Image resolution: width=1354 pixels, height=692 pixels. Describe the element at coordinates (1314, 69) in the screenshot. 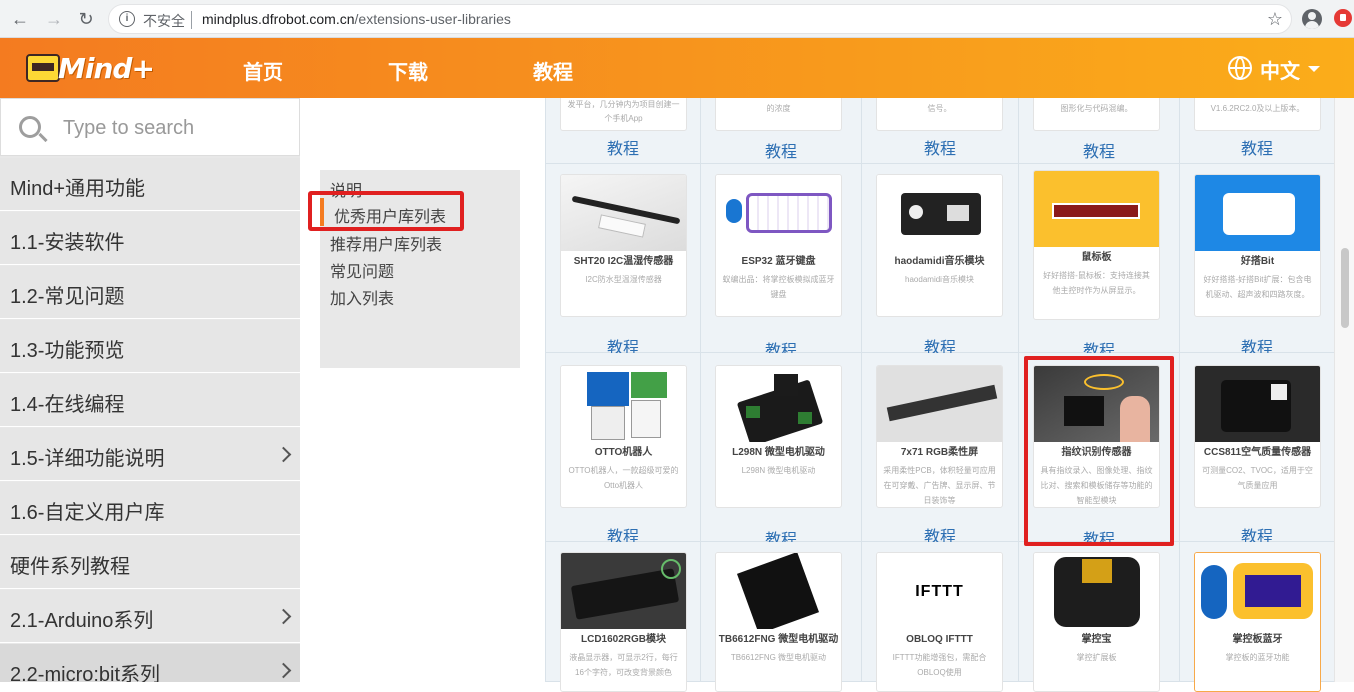

I see `caret-down-icon` at that location.